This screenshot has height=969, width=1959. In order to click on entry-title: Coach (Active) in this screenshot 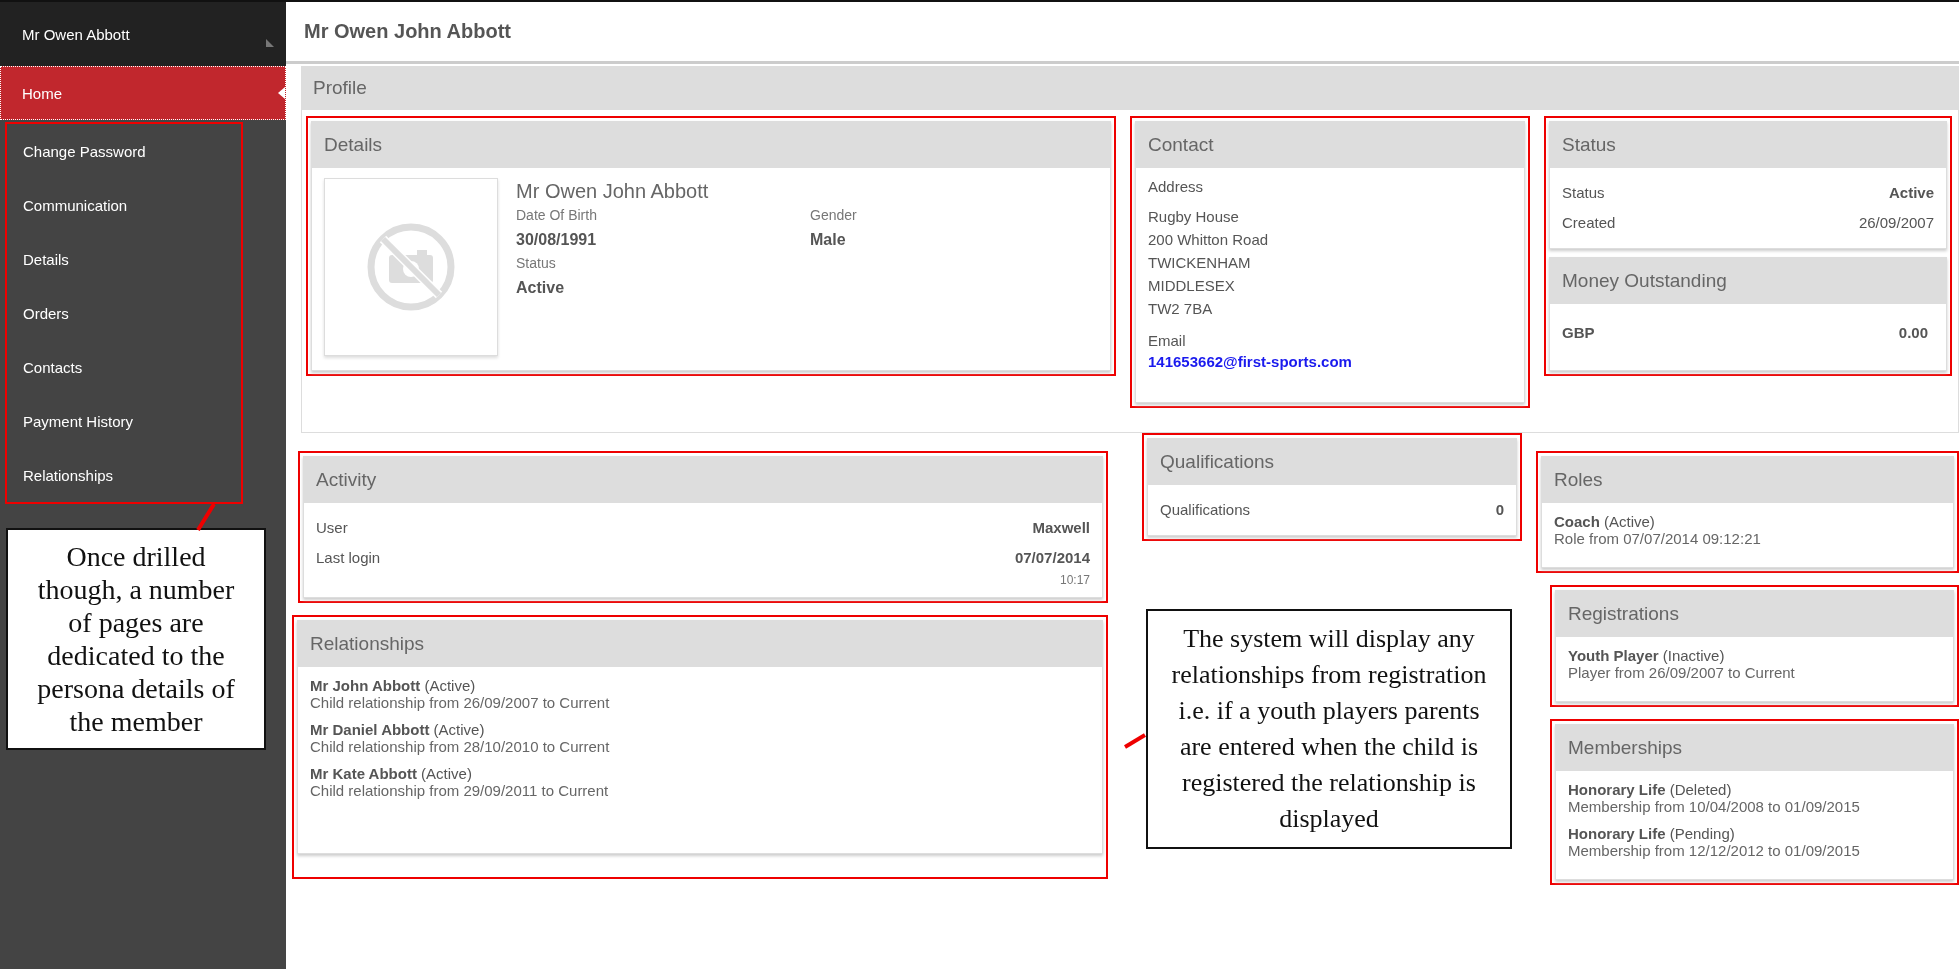, I will do `click(1605, 521)`.